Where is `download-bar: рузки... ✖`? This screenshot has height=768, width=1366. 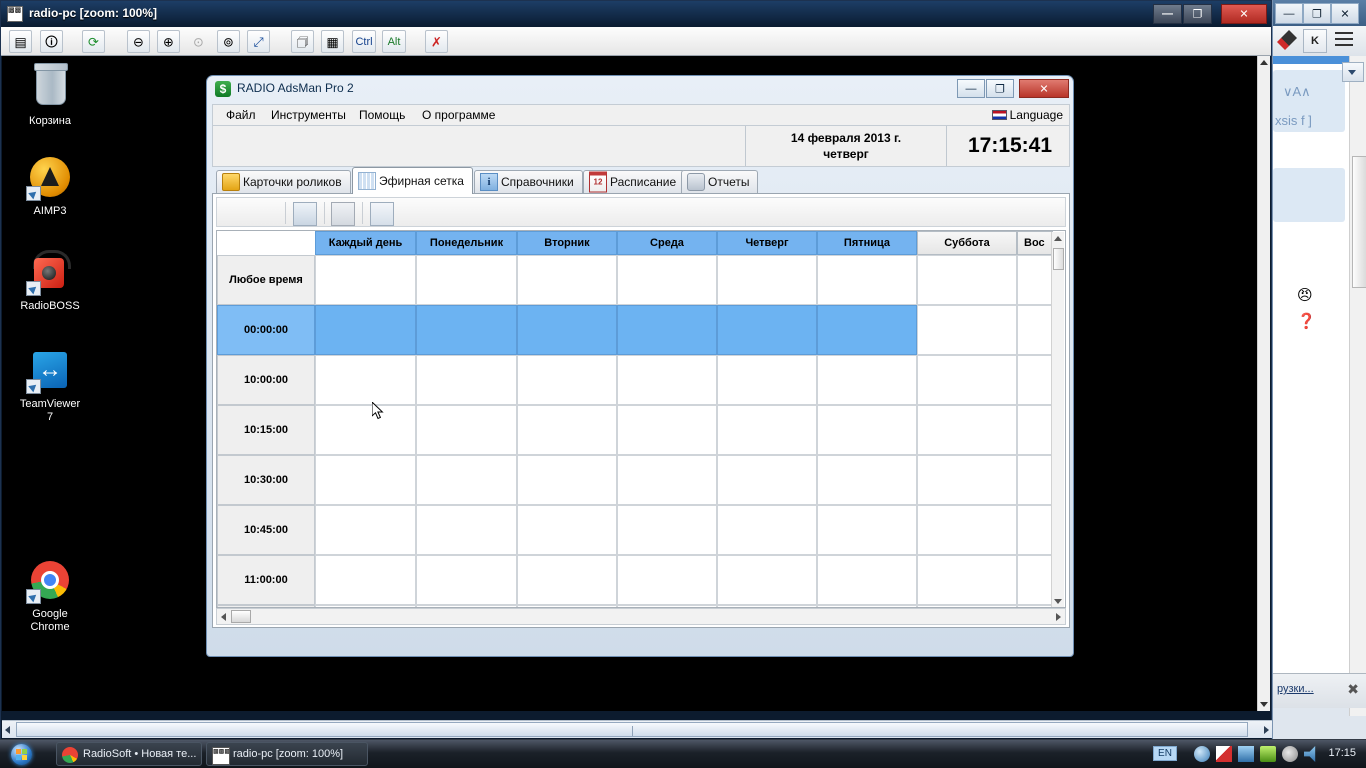
download-bar: рузки... ✖ is located at coordinates (1319, 690).